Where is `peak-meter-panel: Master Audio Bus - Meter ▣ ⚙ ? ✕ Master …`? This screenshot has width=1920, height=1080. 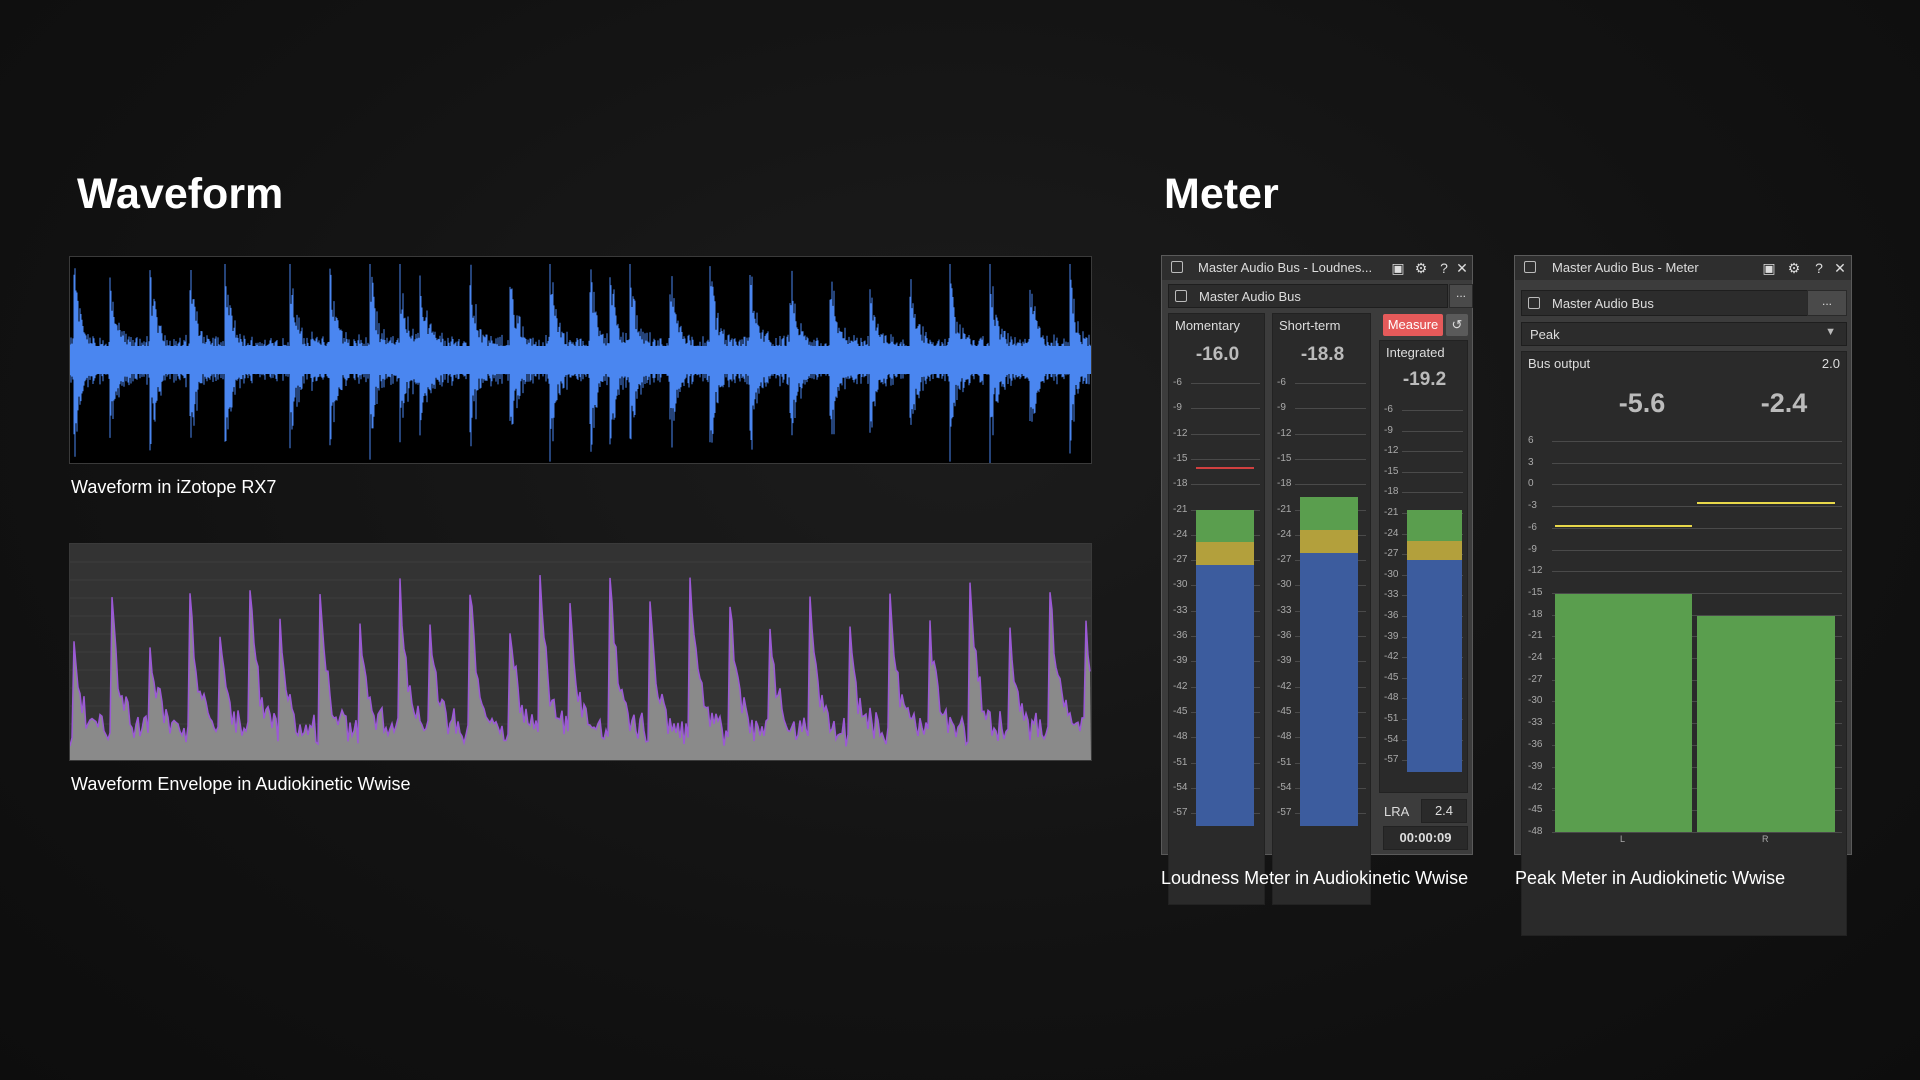 peak-meter-panel: Master Audio Bus - Meter ▣ ⚙ ? ✕ Master … is located at coordinates (1683, 595).